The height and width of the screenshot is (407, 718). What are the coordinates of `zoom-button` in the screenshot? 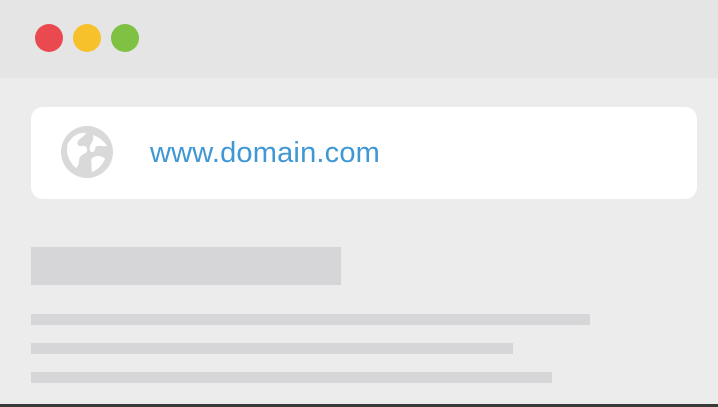 It's located at (125, 38).